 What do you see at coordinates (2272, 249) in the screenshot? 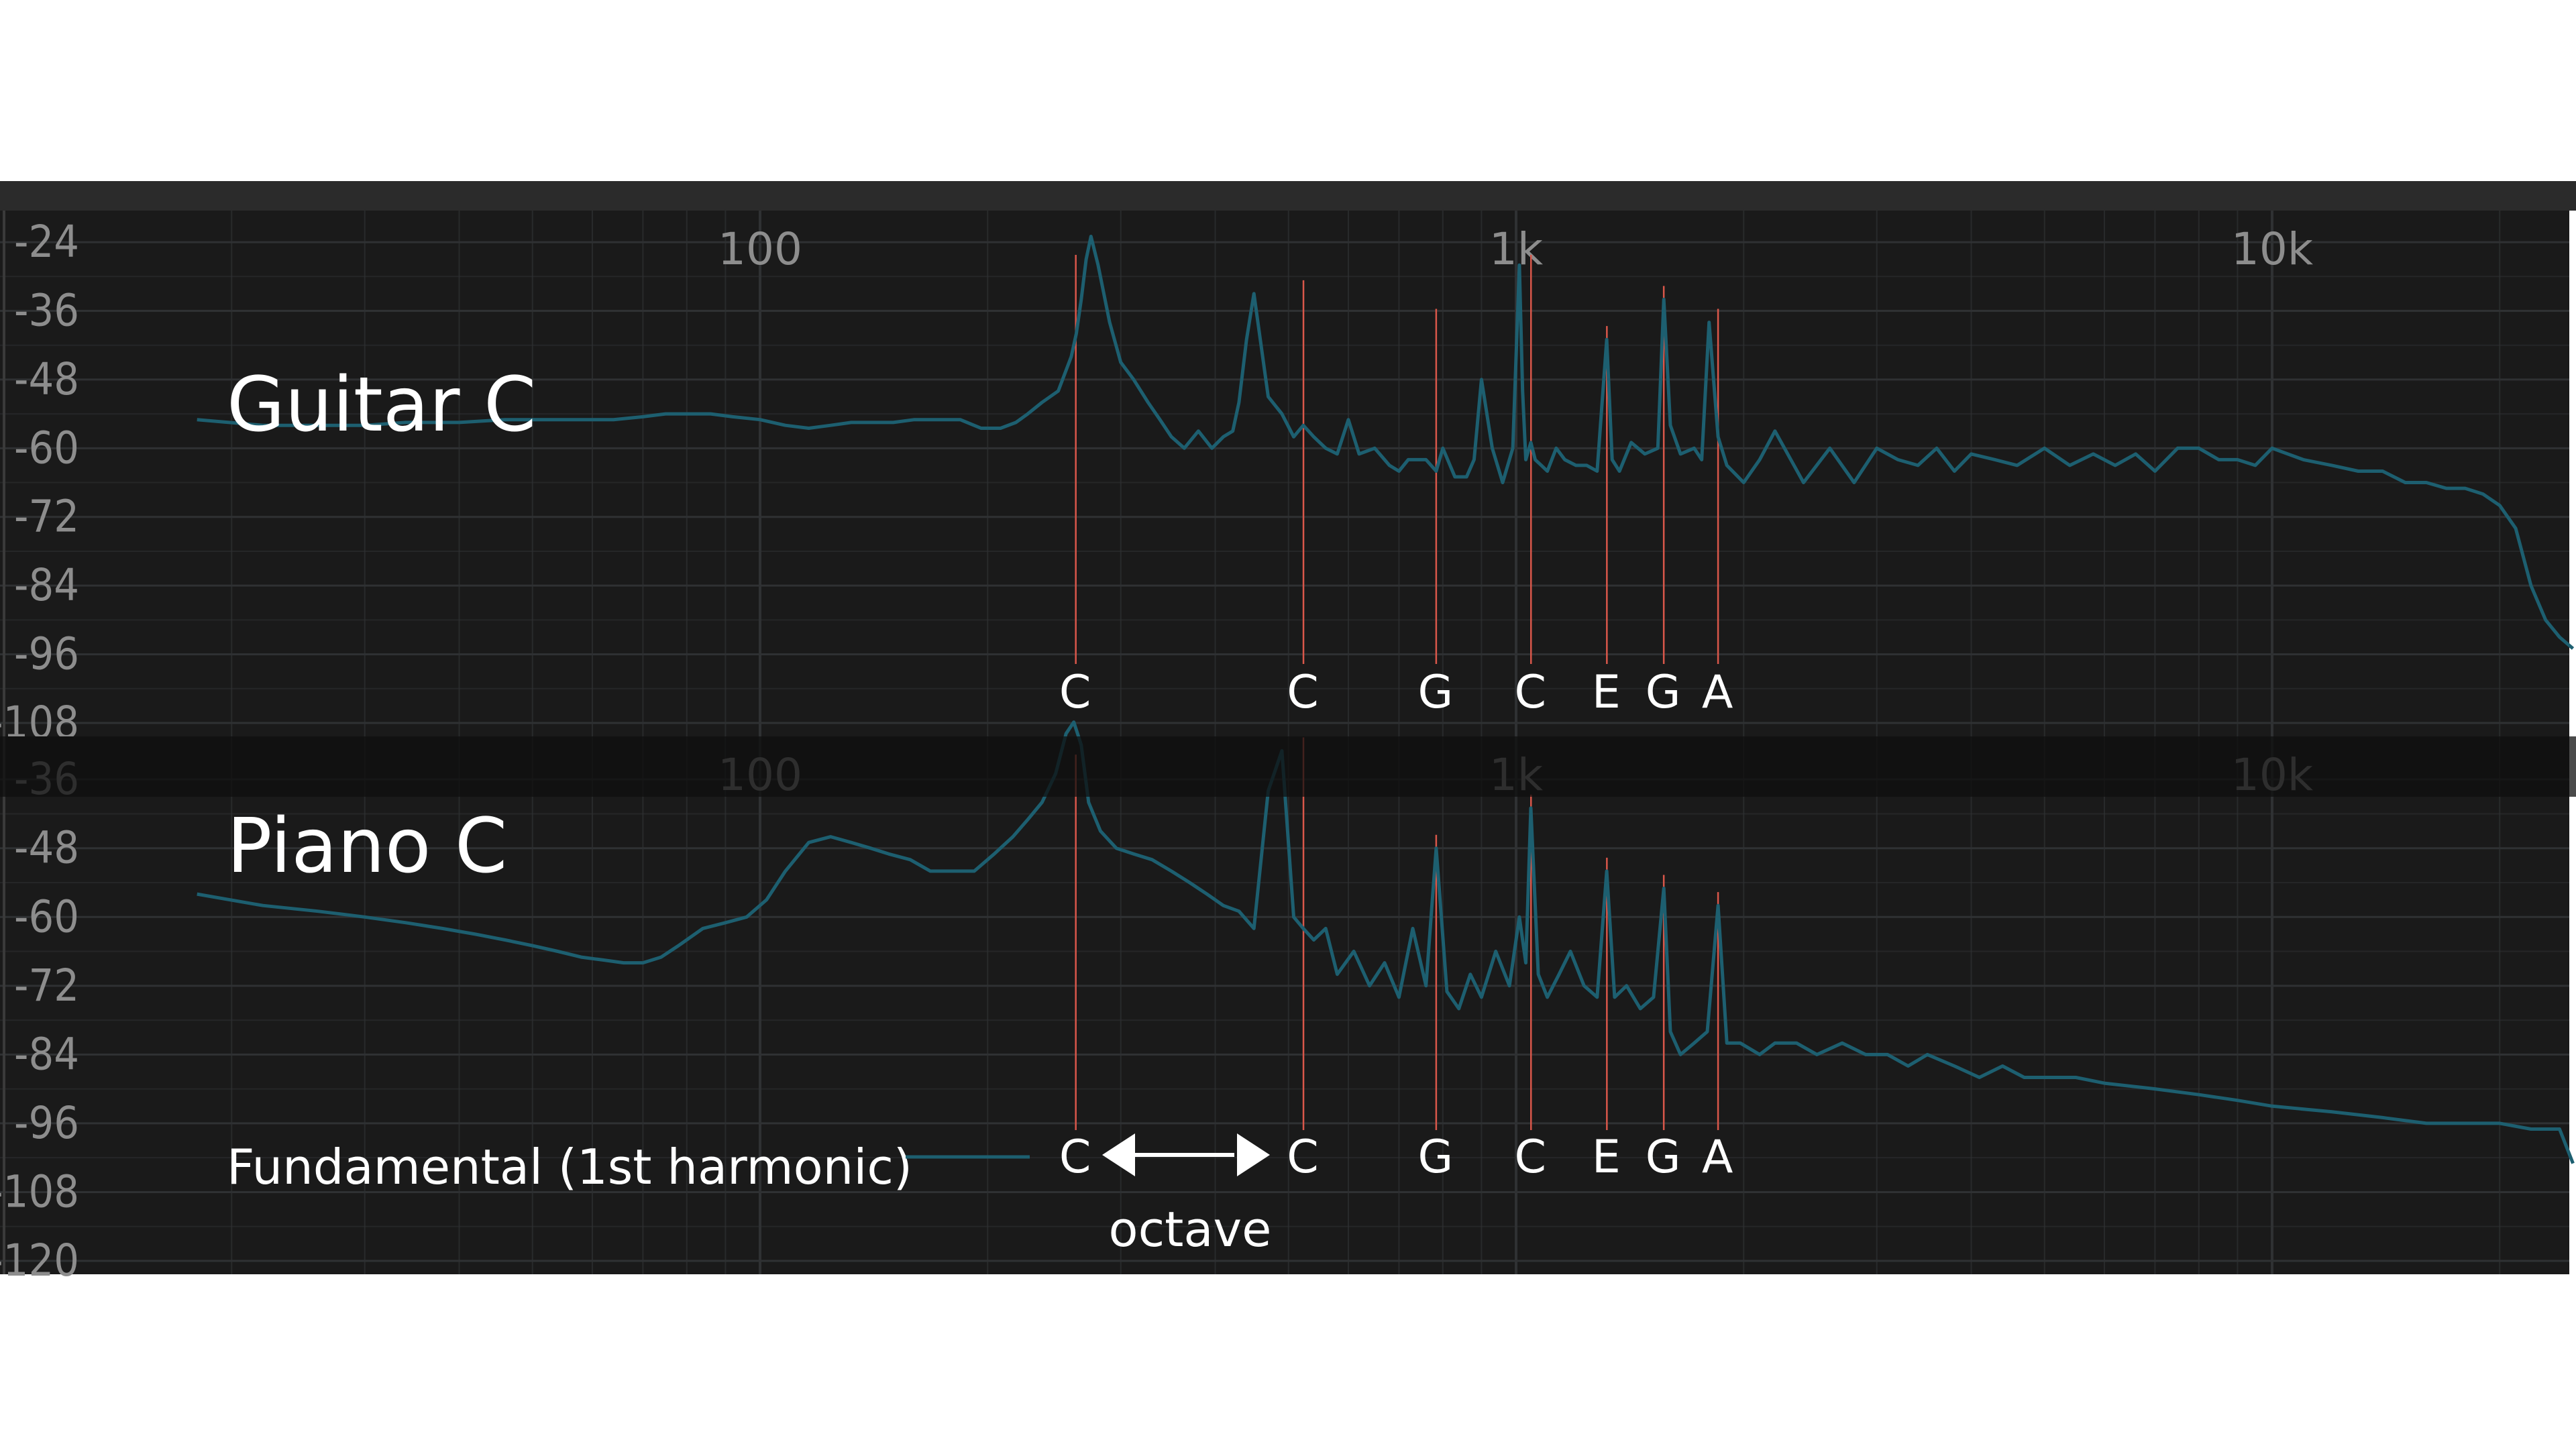
I see `x-tick-label: 10k` at bounding box center [2272, 249].